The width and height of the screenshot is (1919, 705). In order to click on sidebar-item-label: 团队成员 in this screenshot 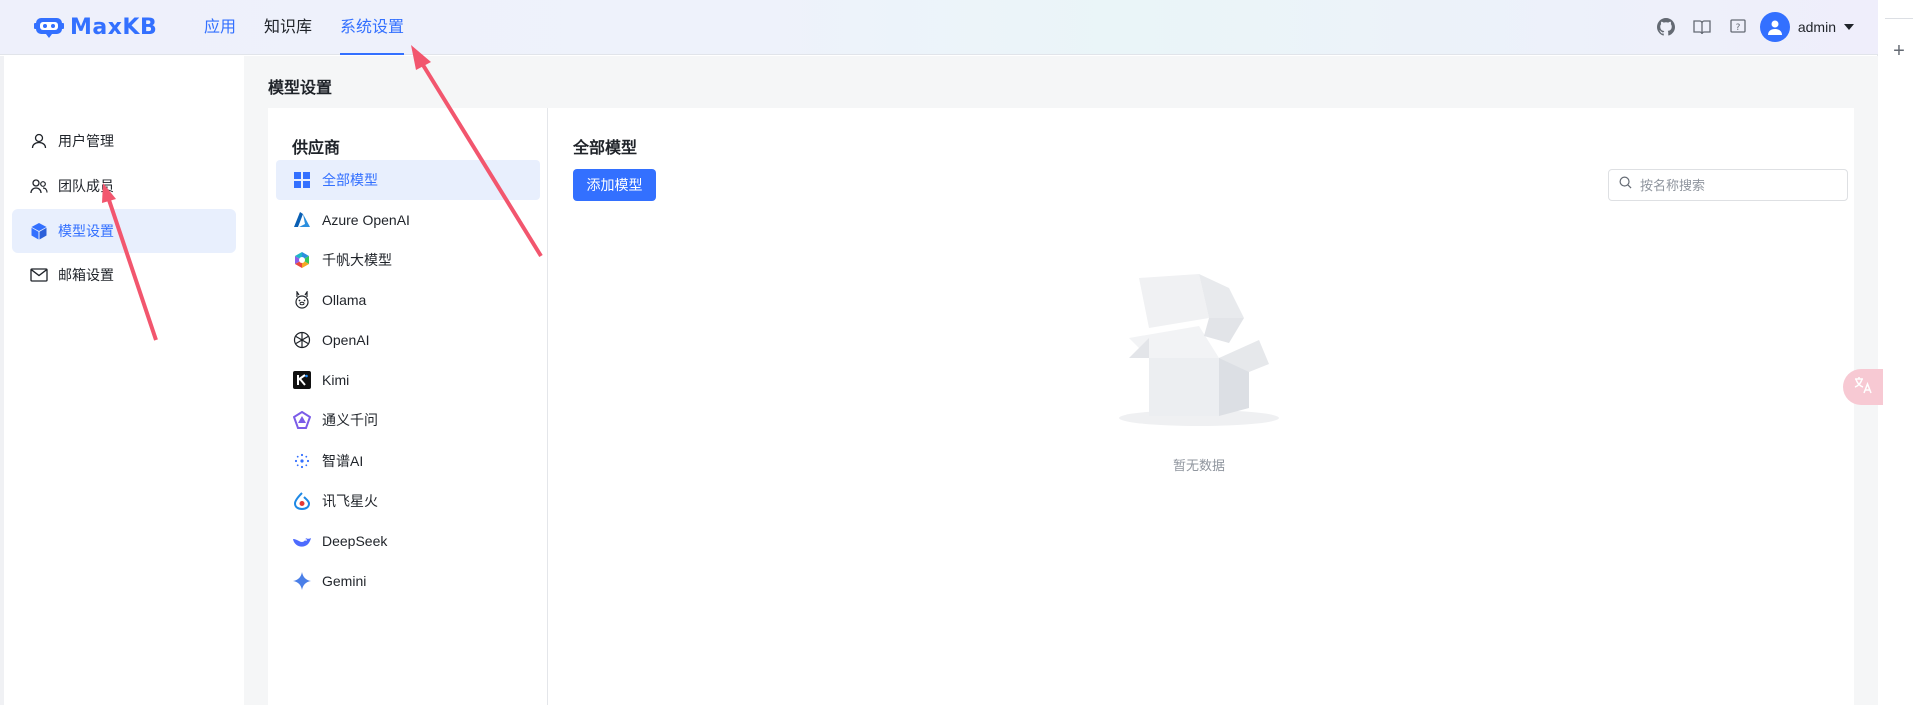, I will do `click(86, 186)`.